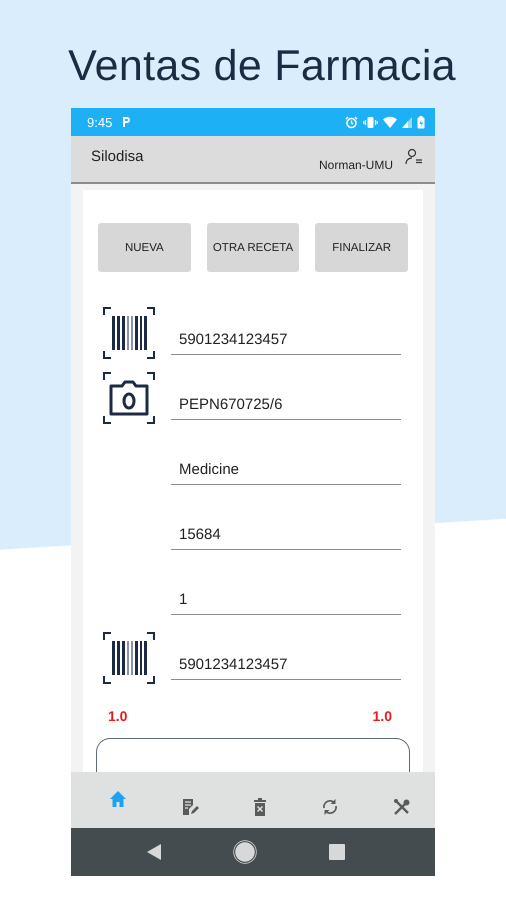  Describe the element at coordinates (407, 122) in the screenshot. I see `signal-icon` at that location.